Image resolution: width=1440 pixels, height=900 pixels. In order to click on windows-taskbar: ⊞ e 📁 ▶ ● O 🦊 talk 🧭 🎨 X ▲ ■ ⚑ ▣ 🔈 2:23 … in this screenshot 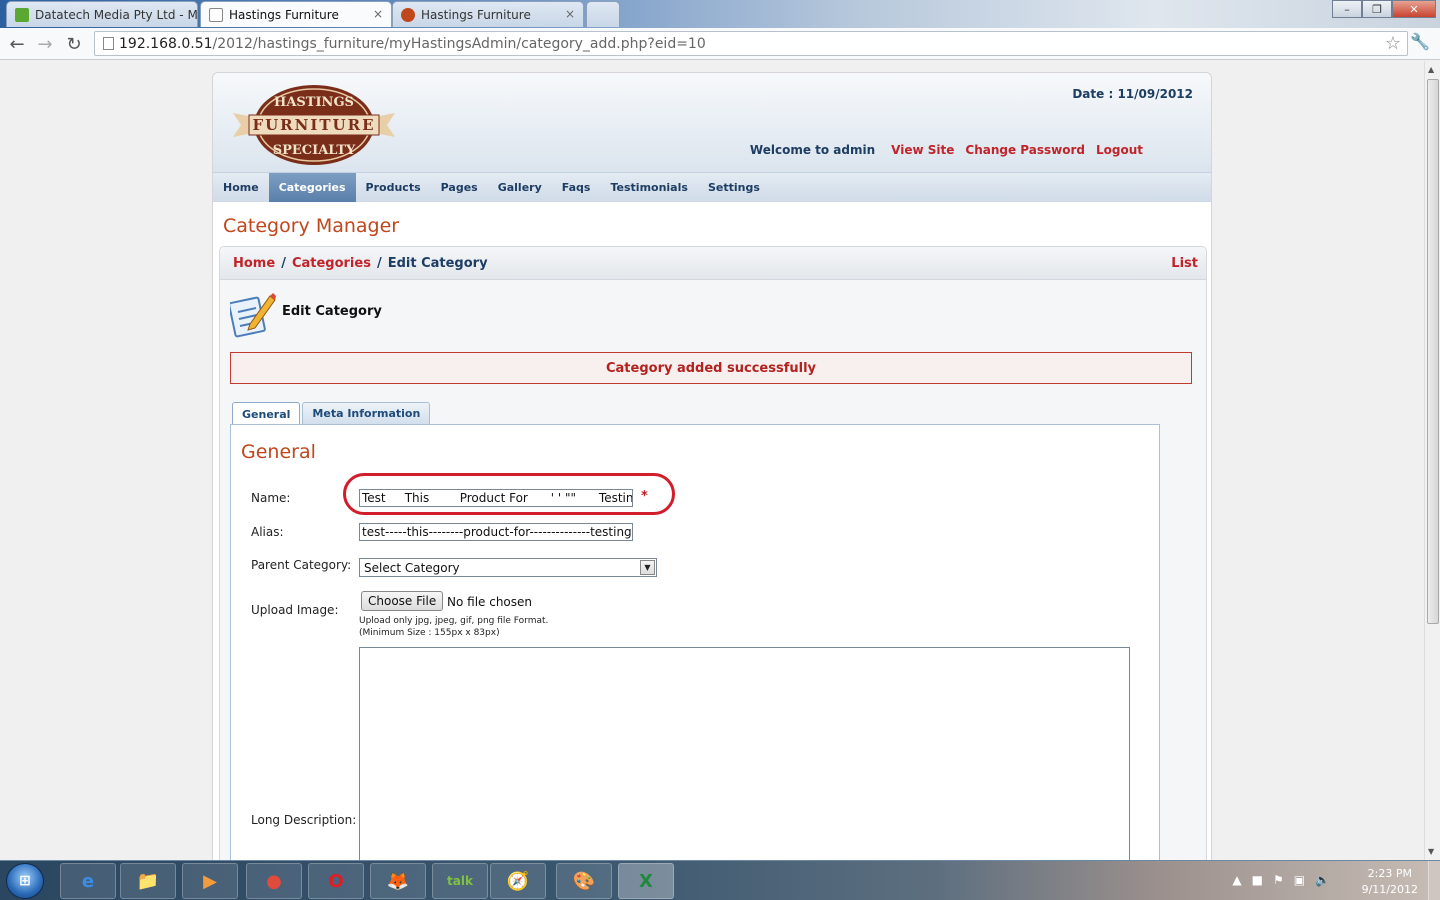, I will do `click(720, 880)`.